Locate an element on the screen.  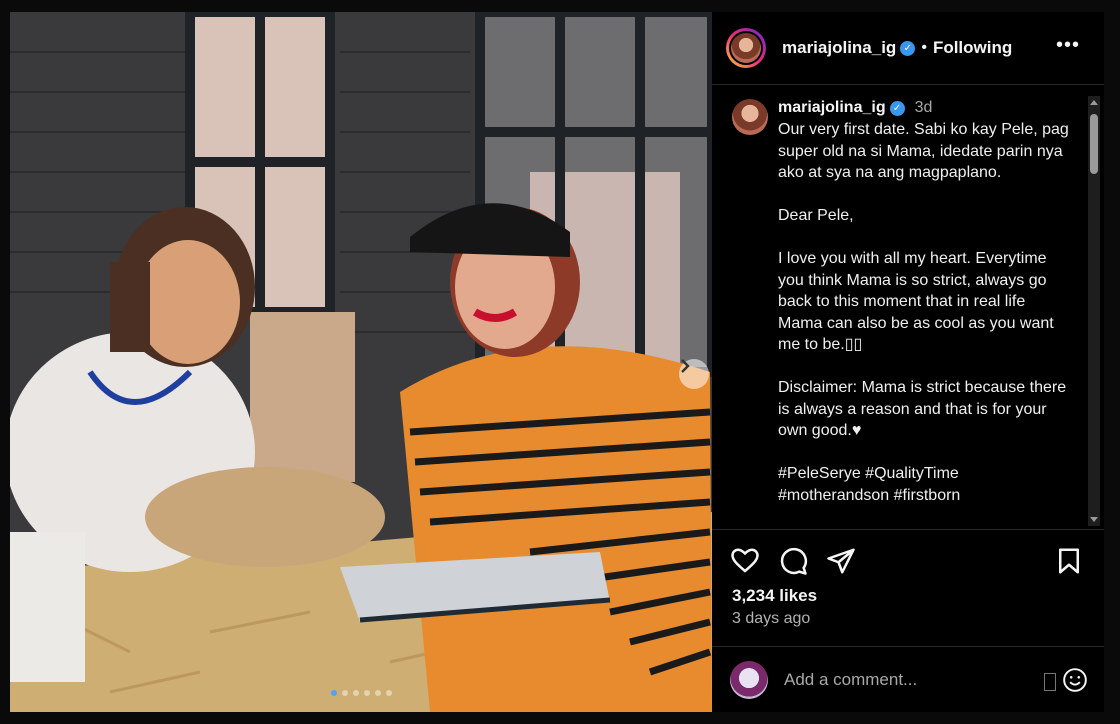
spin-control is located at coordinates (1050, 682).